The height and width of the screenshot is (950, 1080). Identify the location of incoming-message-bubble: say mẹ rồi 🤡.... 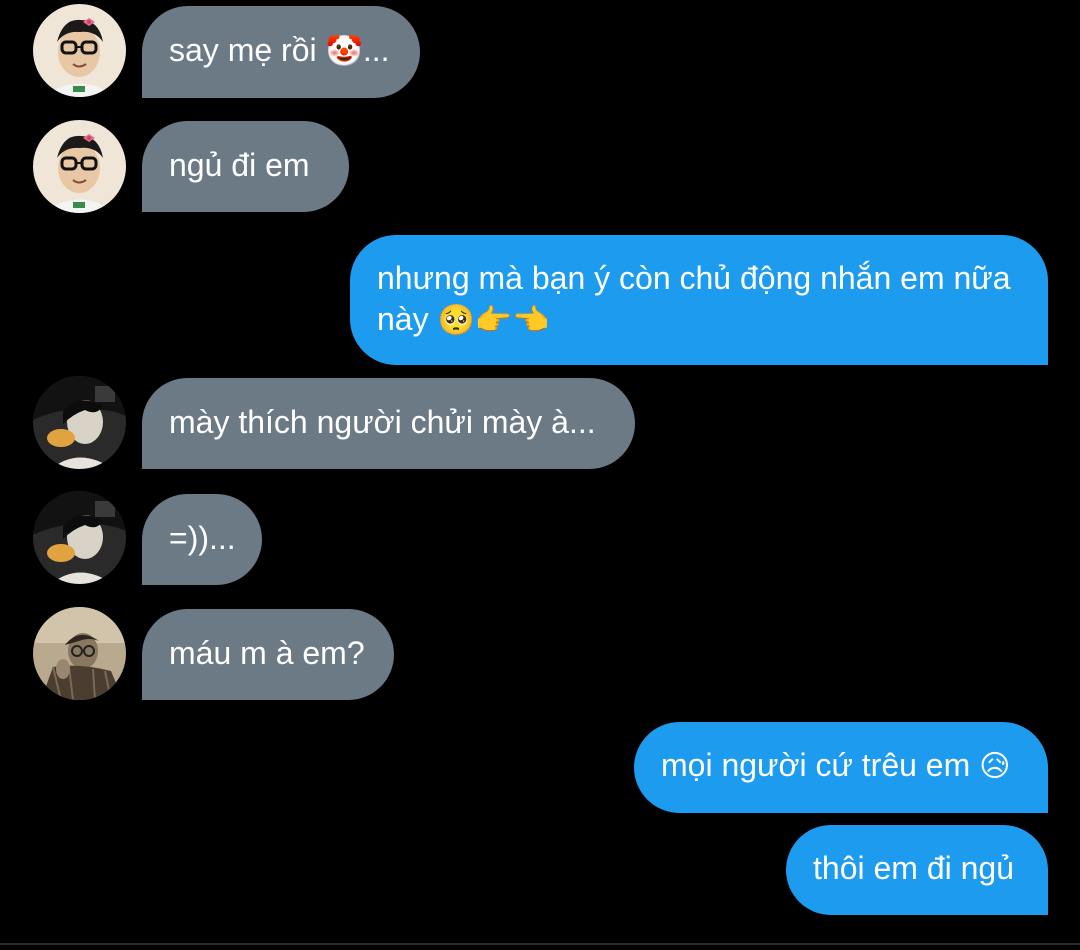
(281, 52).